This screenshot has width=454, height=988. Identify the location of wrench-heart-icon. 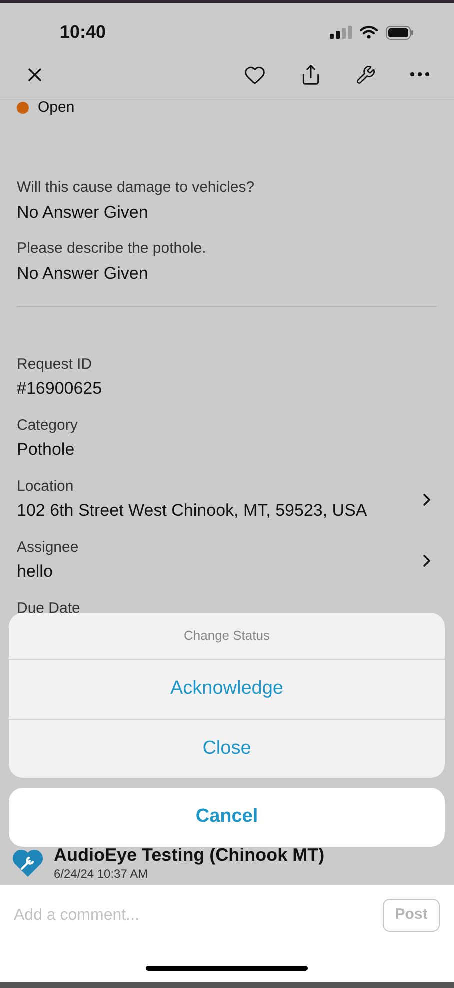
(28, 863).